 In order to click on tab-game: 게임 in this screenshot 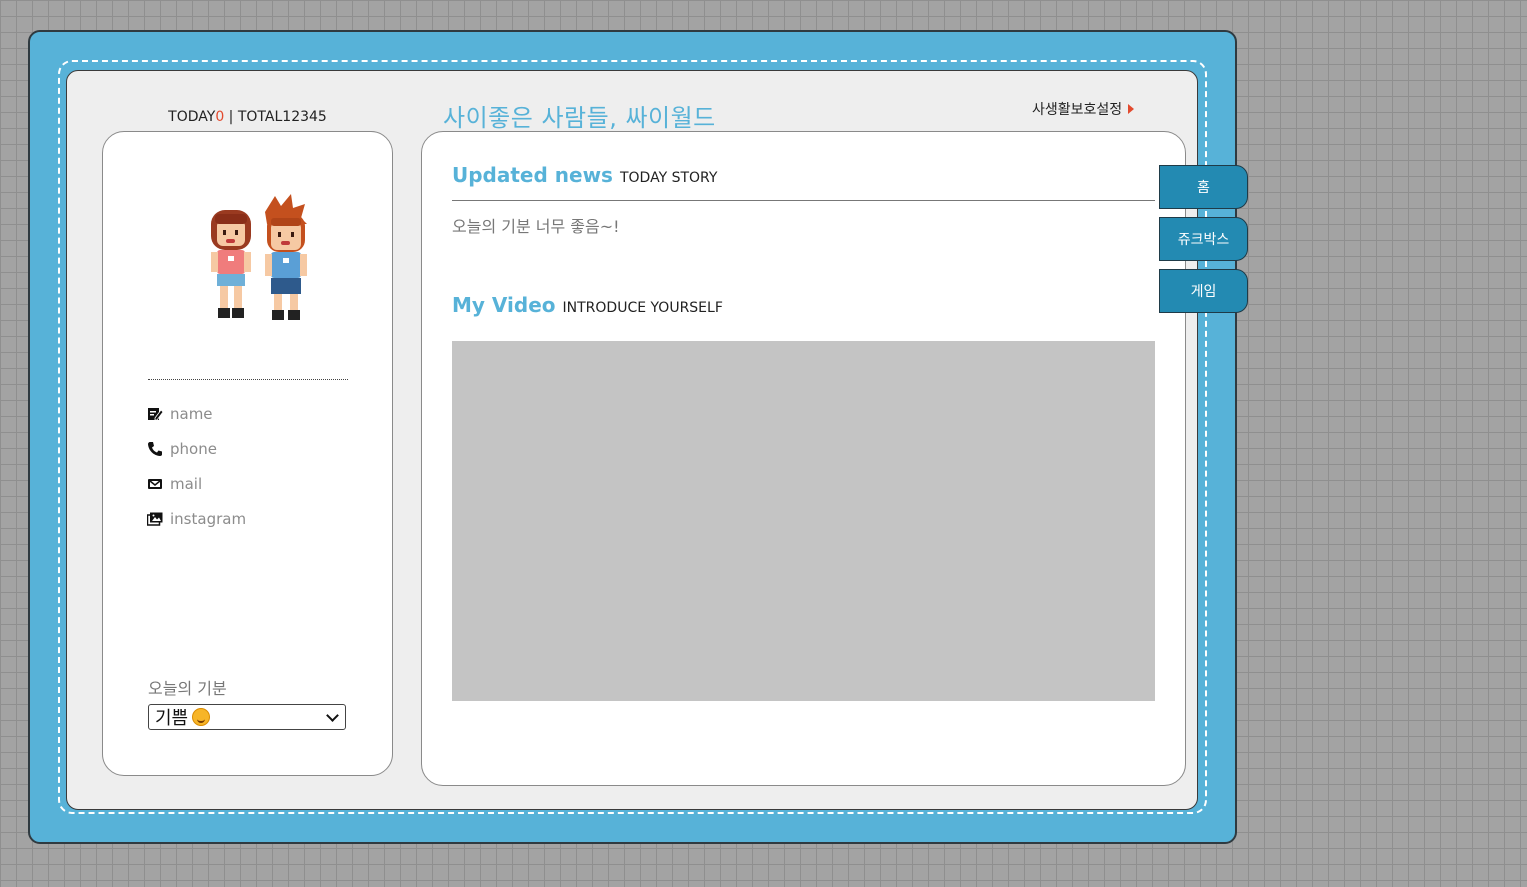, I will do `click(1203, 291)`.